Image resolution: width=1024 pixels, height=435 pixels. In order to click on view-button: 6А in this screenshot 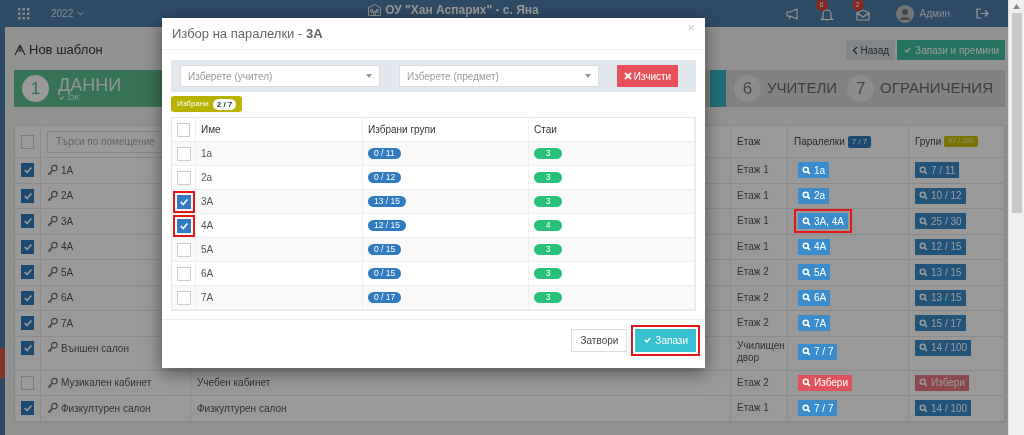, I will do `click(814, 297)`.